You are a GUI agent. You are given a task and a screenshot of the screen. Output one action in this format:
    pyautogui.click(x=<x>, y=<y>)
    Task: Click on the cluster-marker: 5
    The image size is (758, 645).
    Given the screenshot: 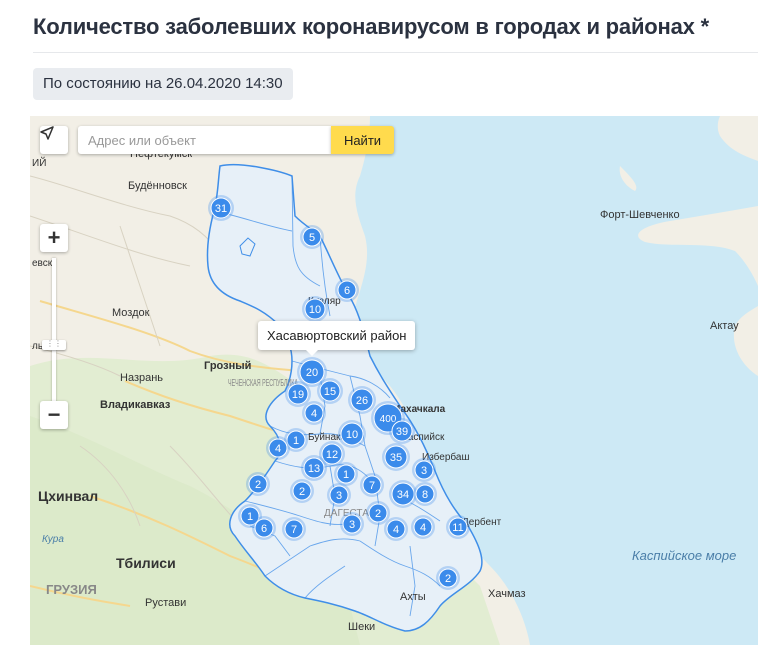 What is the action you would take?
    pyautogui.click(x=312, y=237)
    